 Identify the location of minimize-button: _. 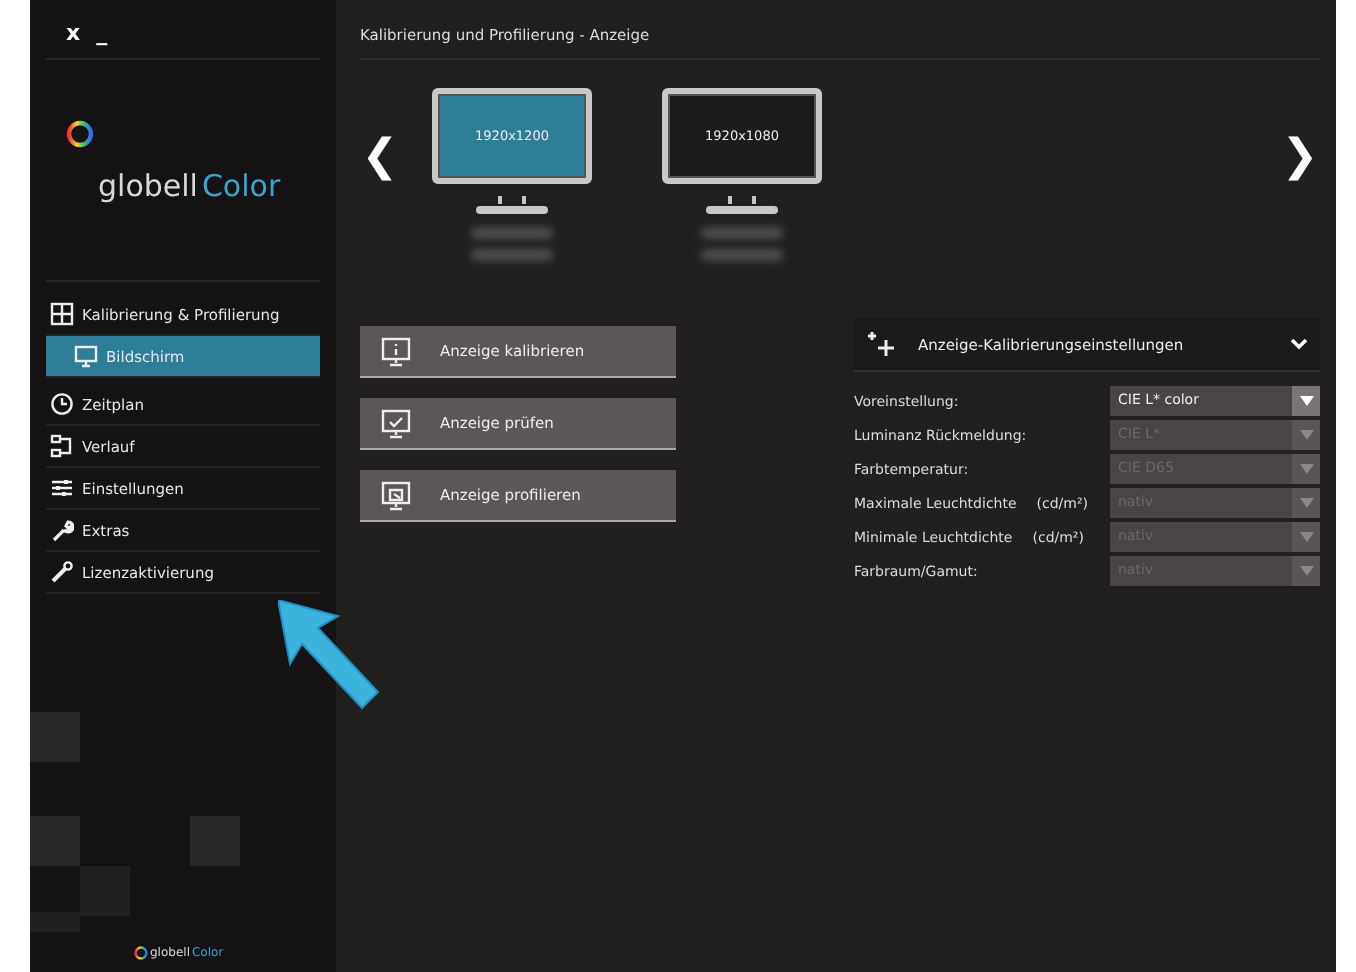
(102, 33).